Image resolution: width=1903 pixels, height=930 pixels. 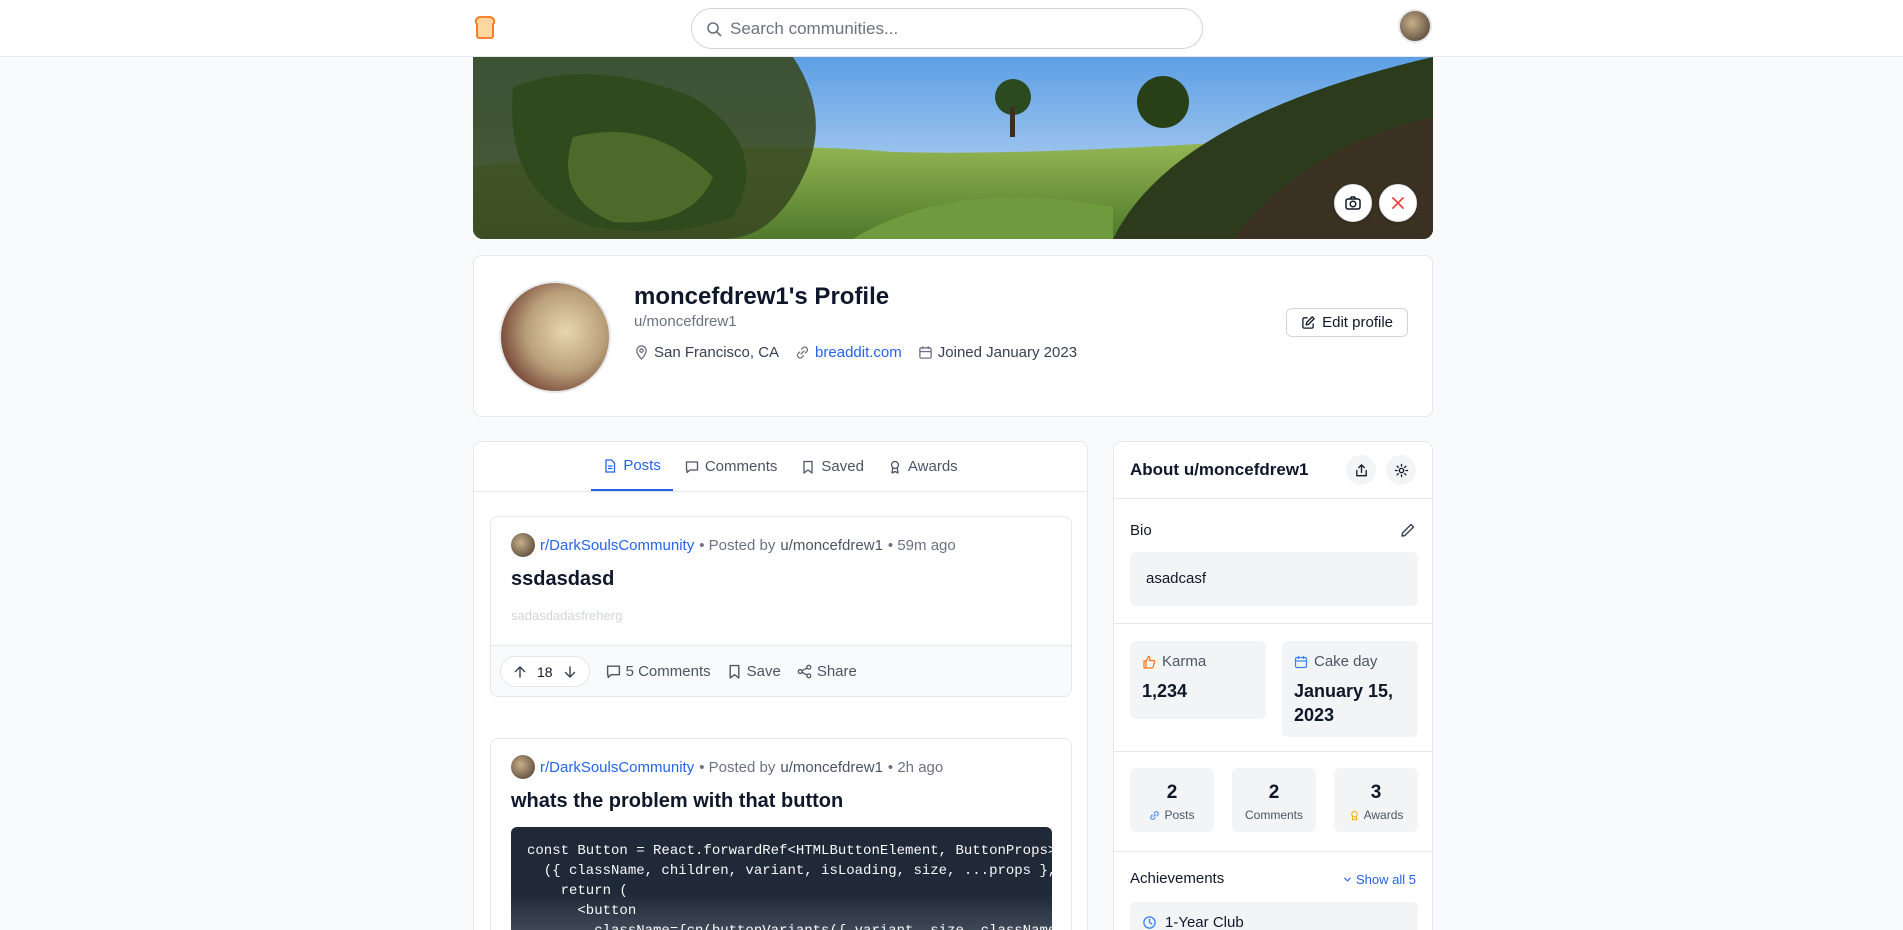 I want to click on comments-stat-label: Comments, so click(x=1273, y=815).